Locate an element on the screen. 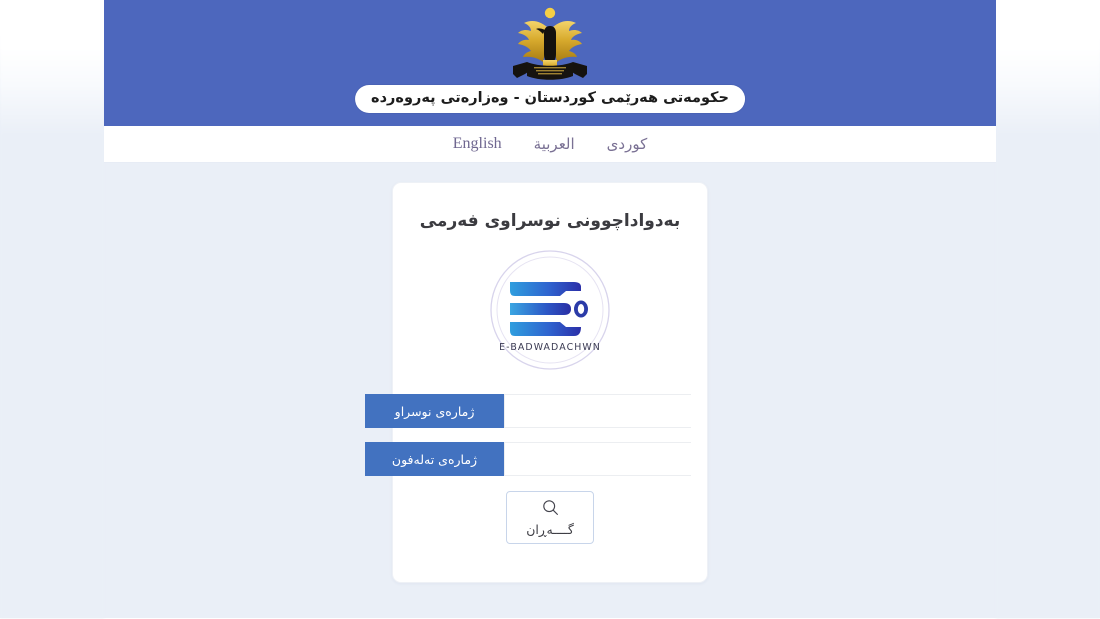 The width and height of the screenshot is (1100, 619). submit-row: گــــەڕان is located at coordinates (550, 517).